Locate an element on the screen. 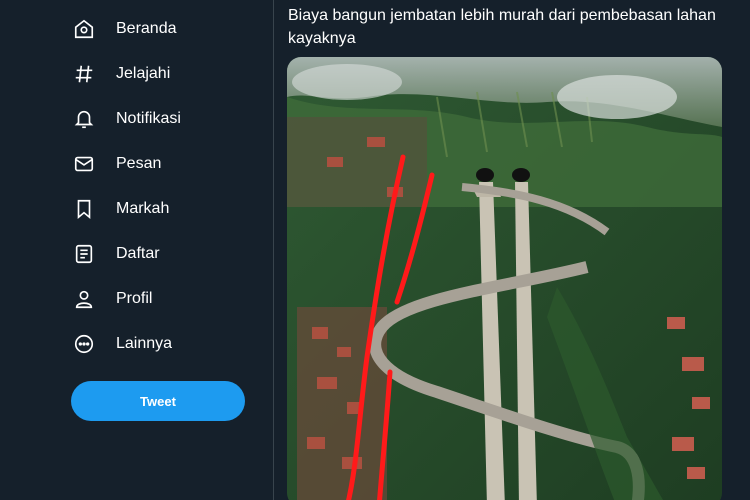  list-icon is located at coordinates (84, 254).